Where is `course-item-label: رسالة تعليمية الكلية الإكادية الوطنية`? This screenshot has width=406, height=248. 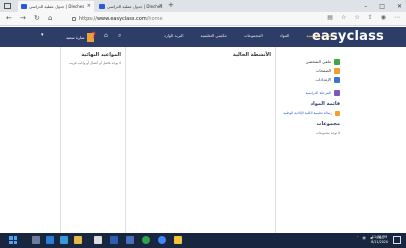
course-item-label: رسالة تعليمية الكلية الإكادية الوطنية is located at coordinates (307, 113).